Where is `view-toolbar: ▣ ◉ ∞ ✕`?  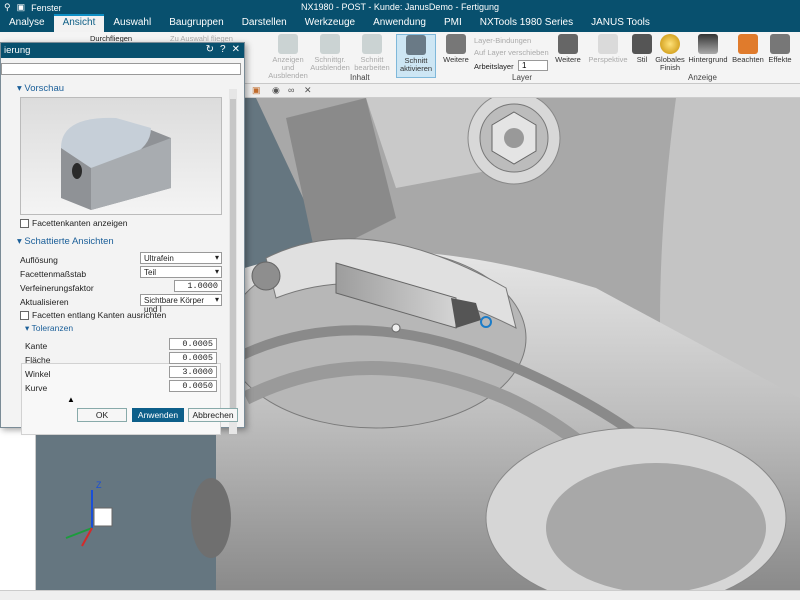
view-toolbar: ▣ ◉ ∞ ✕ is located at coordinates (522, 91).